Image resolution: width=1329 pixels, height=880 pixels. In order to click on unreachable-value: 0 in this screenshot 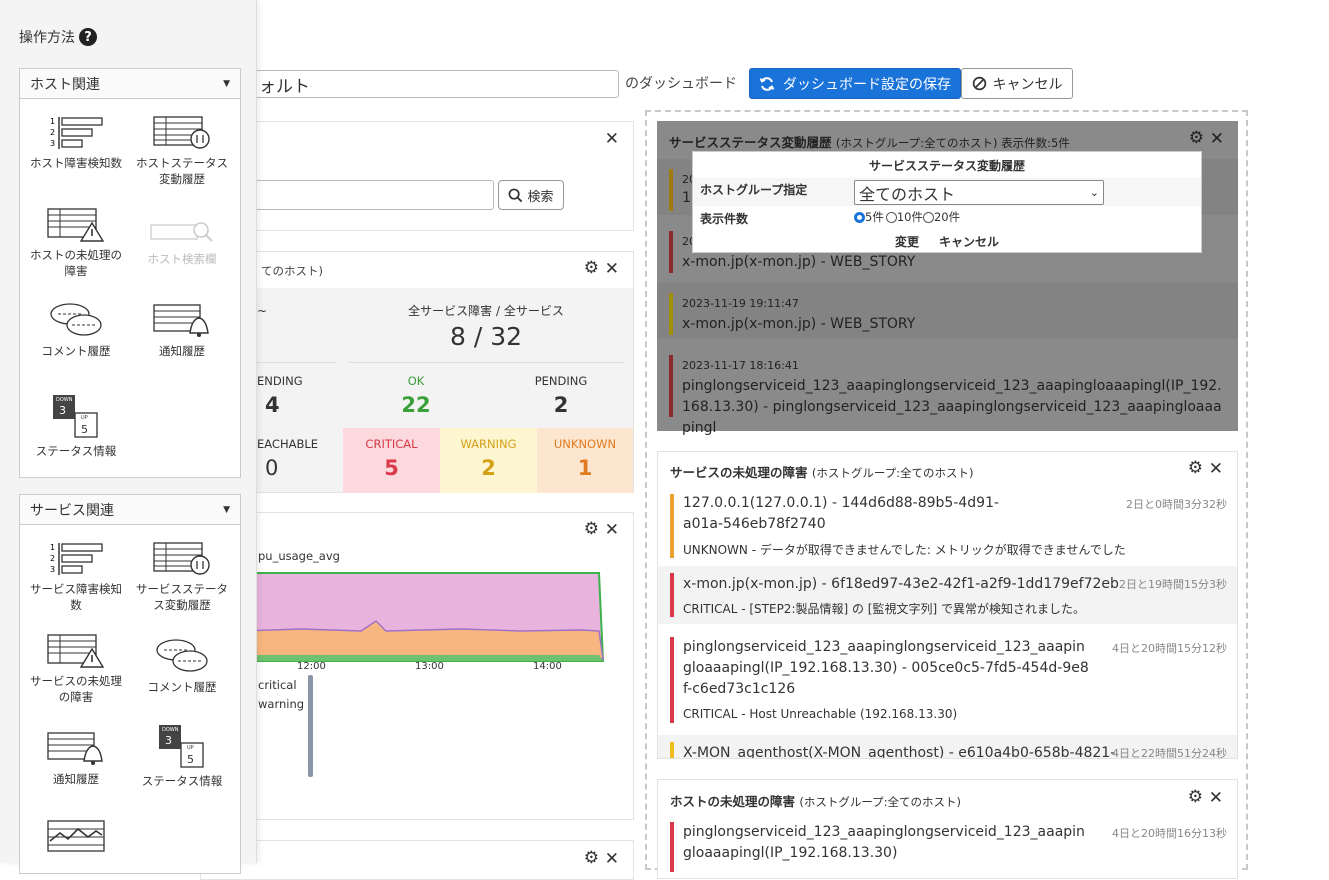, I will do `click(272, 468)`.